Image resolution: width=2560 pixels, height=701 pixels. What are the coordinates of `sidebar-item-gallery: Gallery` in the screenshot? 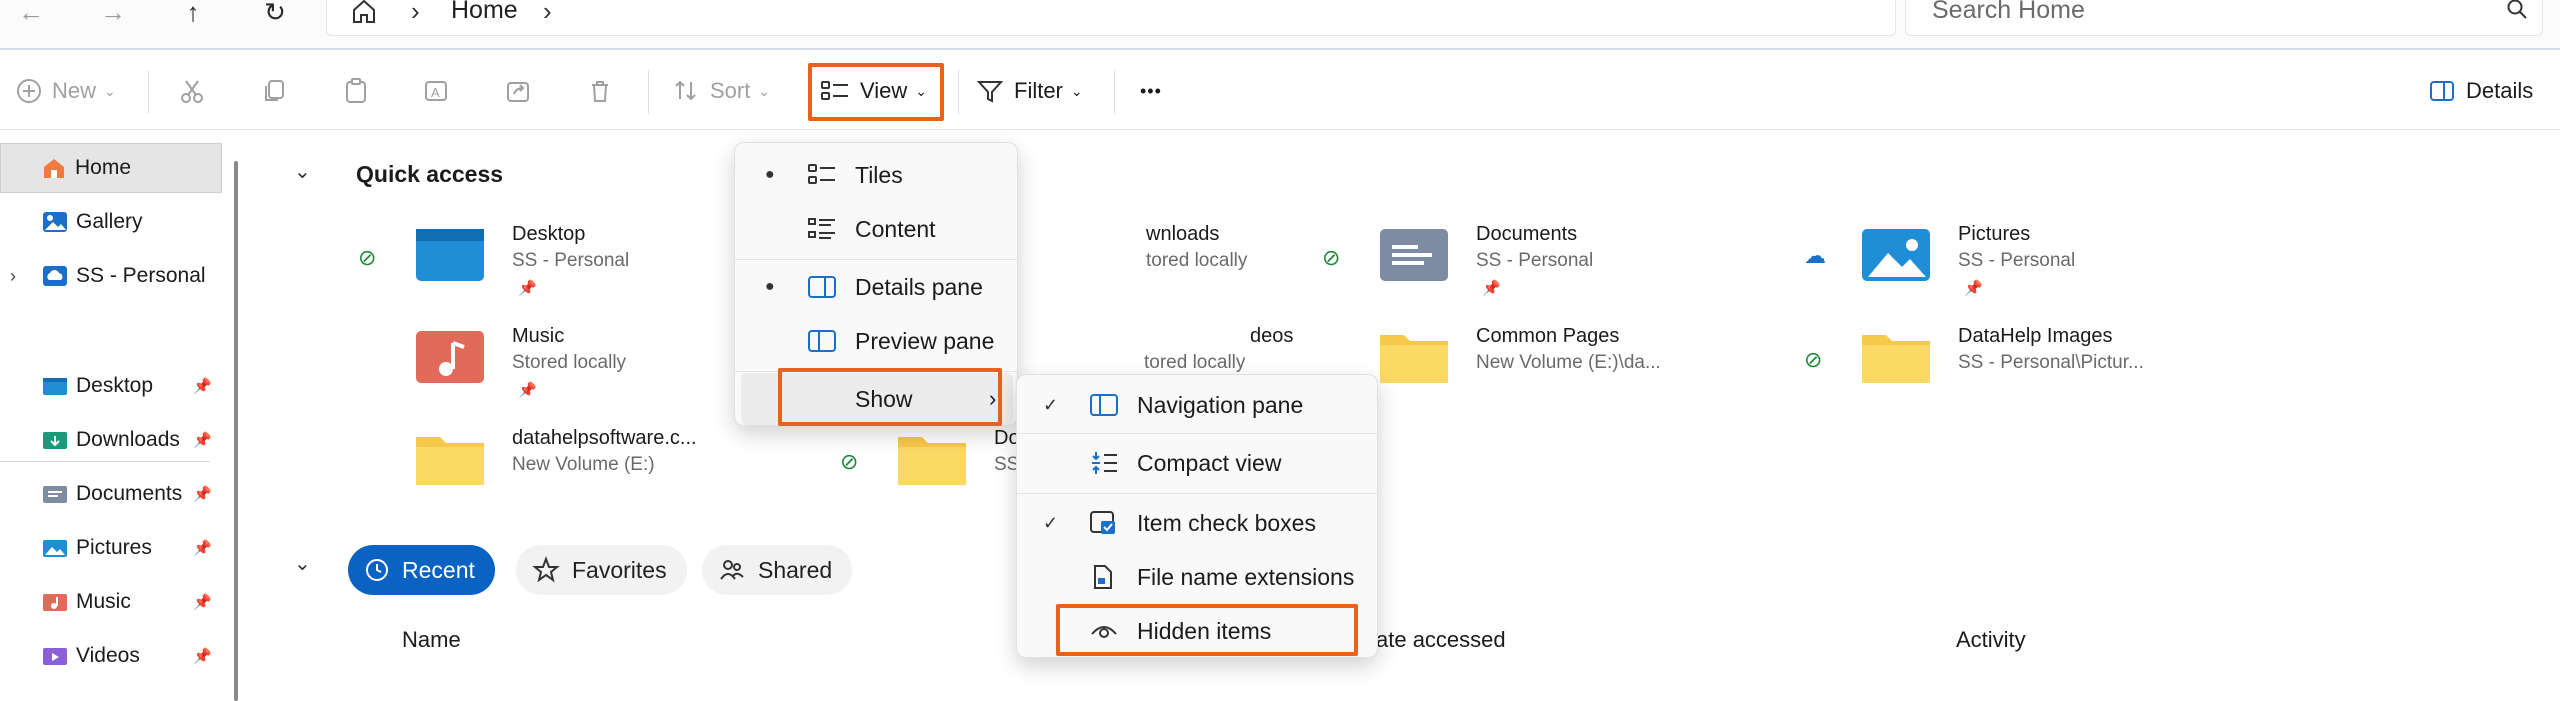 It's located at (111, 222).